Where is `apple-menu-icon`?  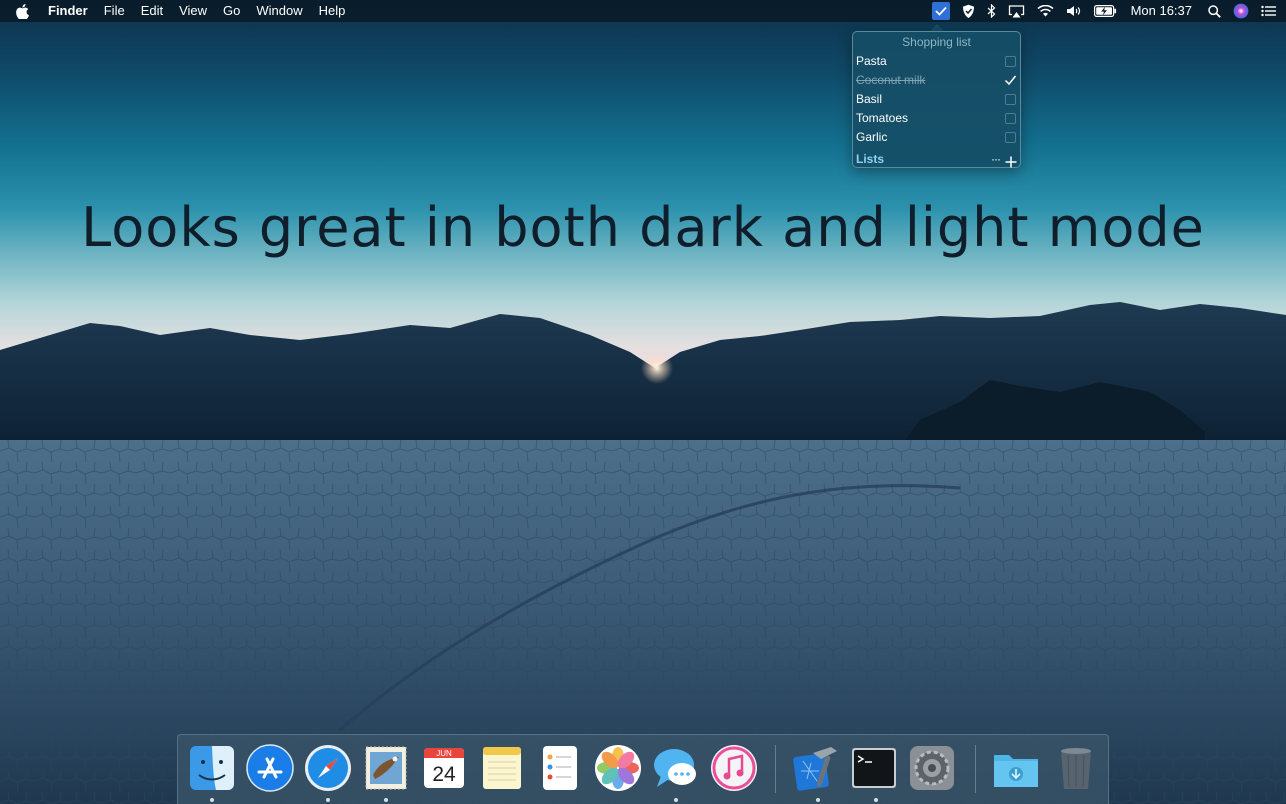 apple-menu-icon is located at coordinates (23, 11).